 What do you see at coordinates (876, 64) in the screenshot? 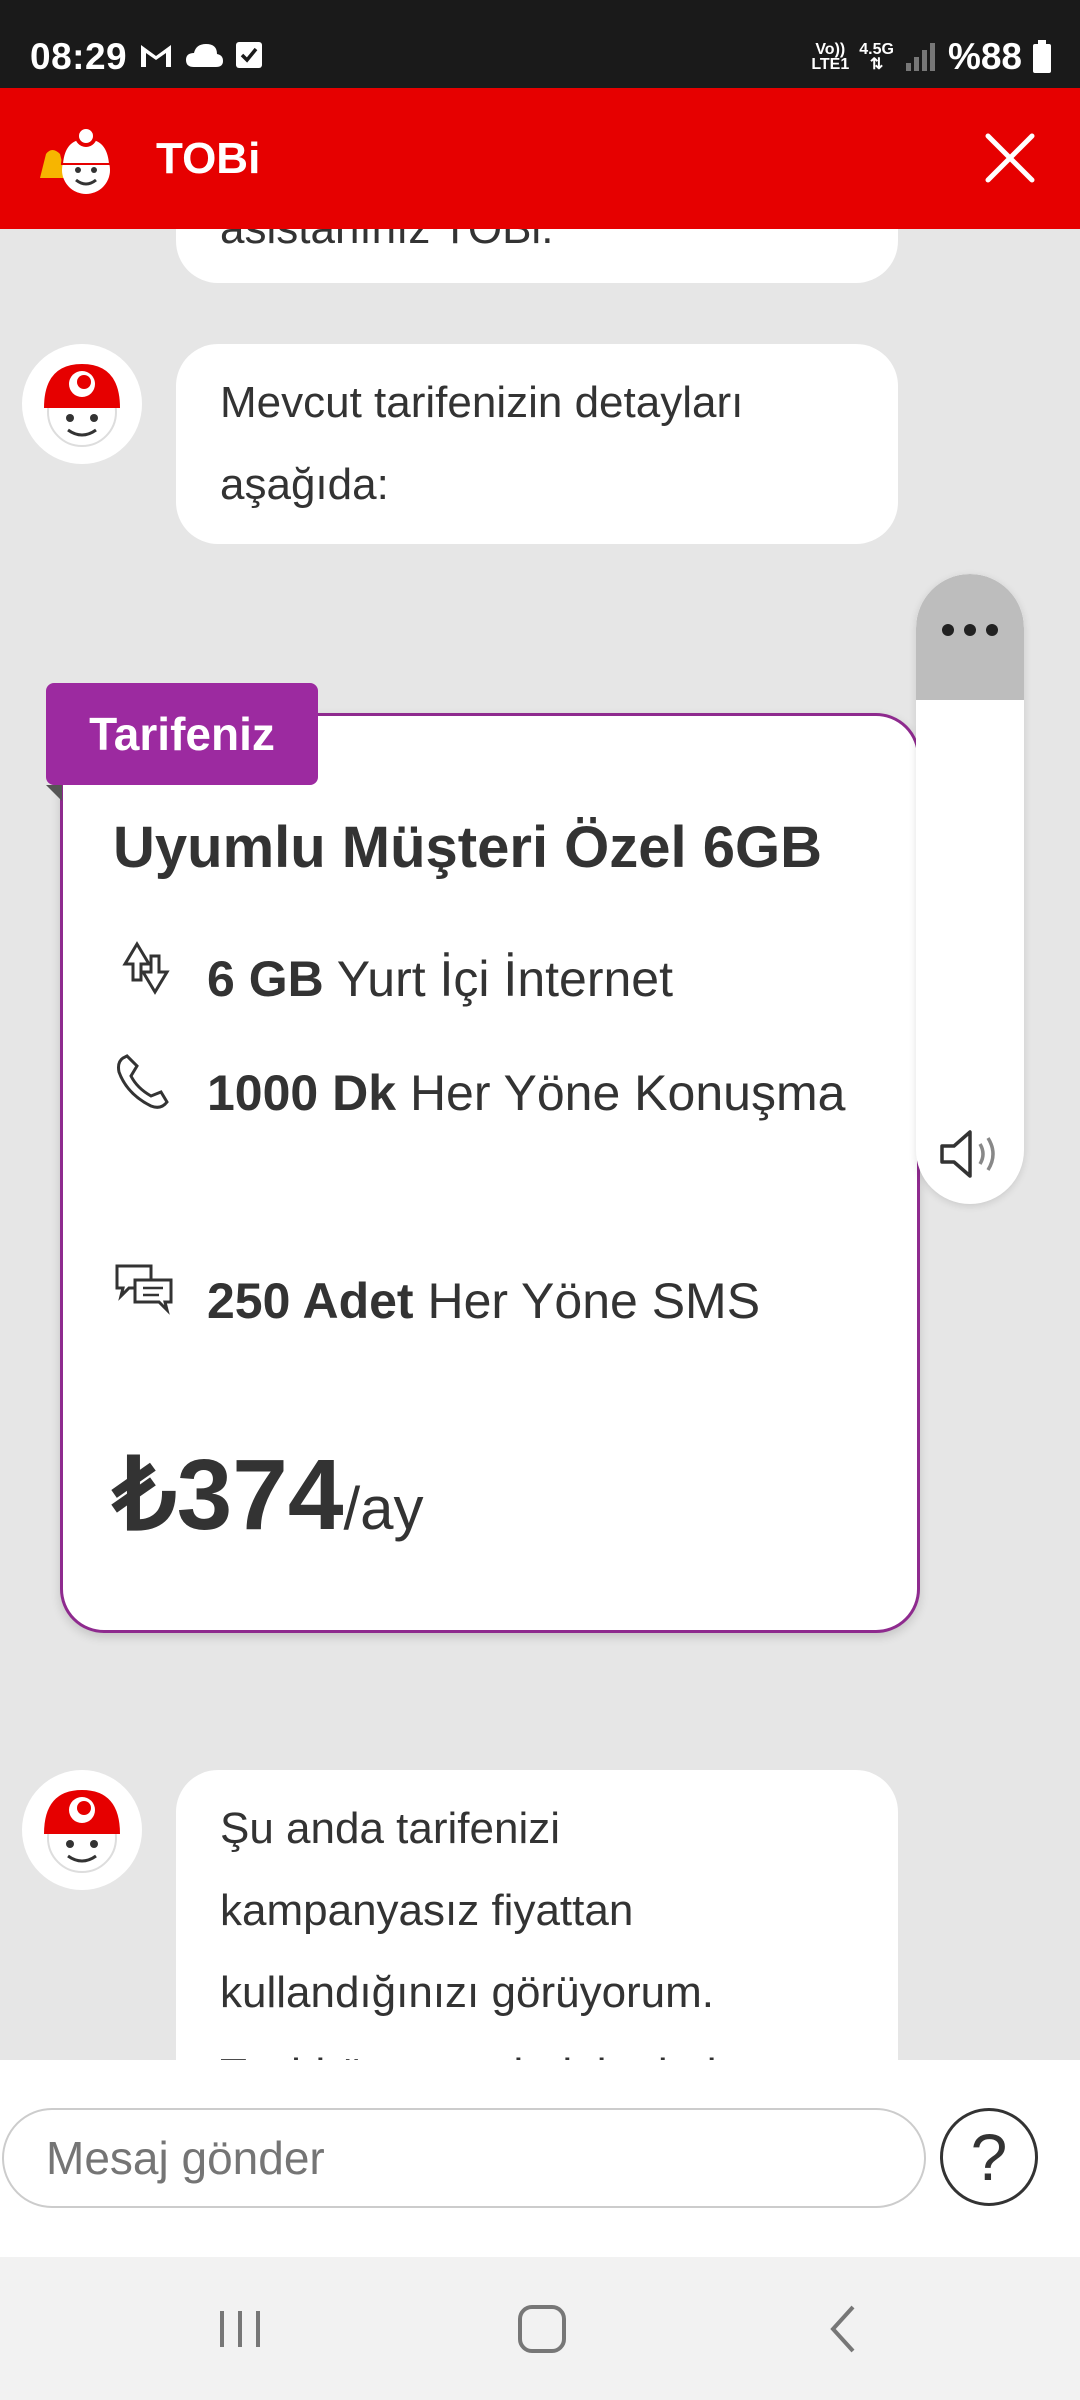
I see `data-arrows-icon: ⇅` at bounding box center [876, 64].